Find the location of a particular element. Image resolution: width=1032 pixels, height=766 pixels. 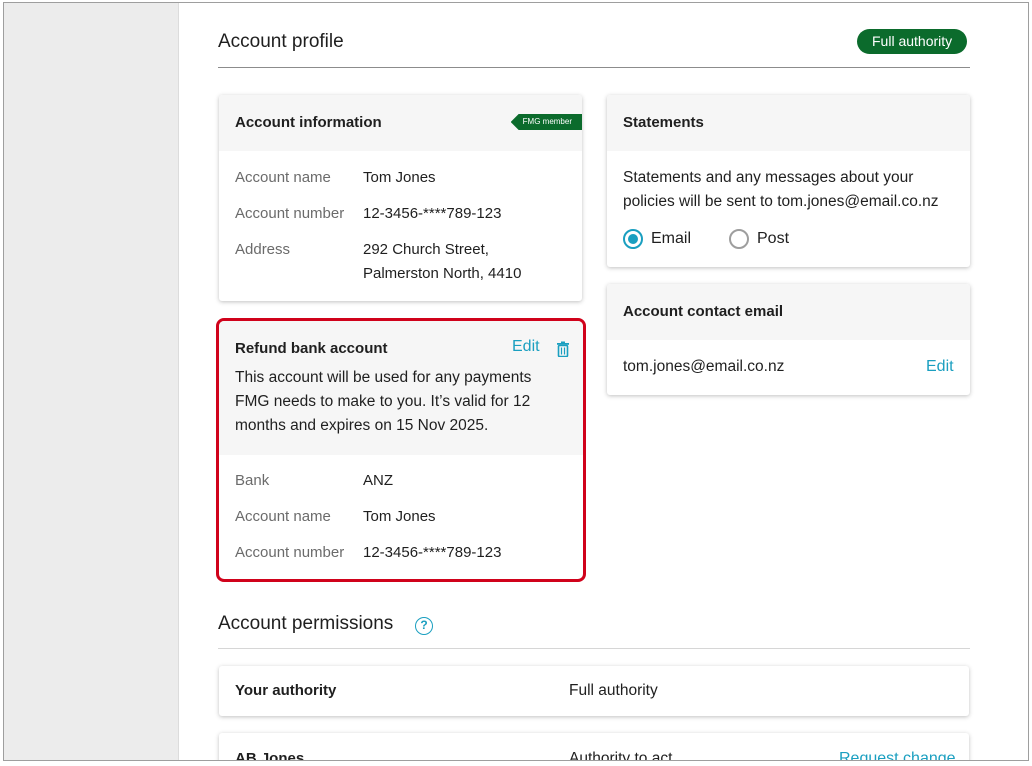

page-title: Account profile is located at coordinates (281, 41).